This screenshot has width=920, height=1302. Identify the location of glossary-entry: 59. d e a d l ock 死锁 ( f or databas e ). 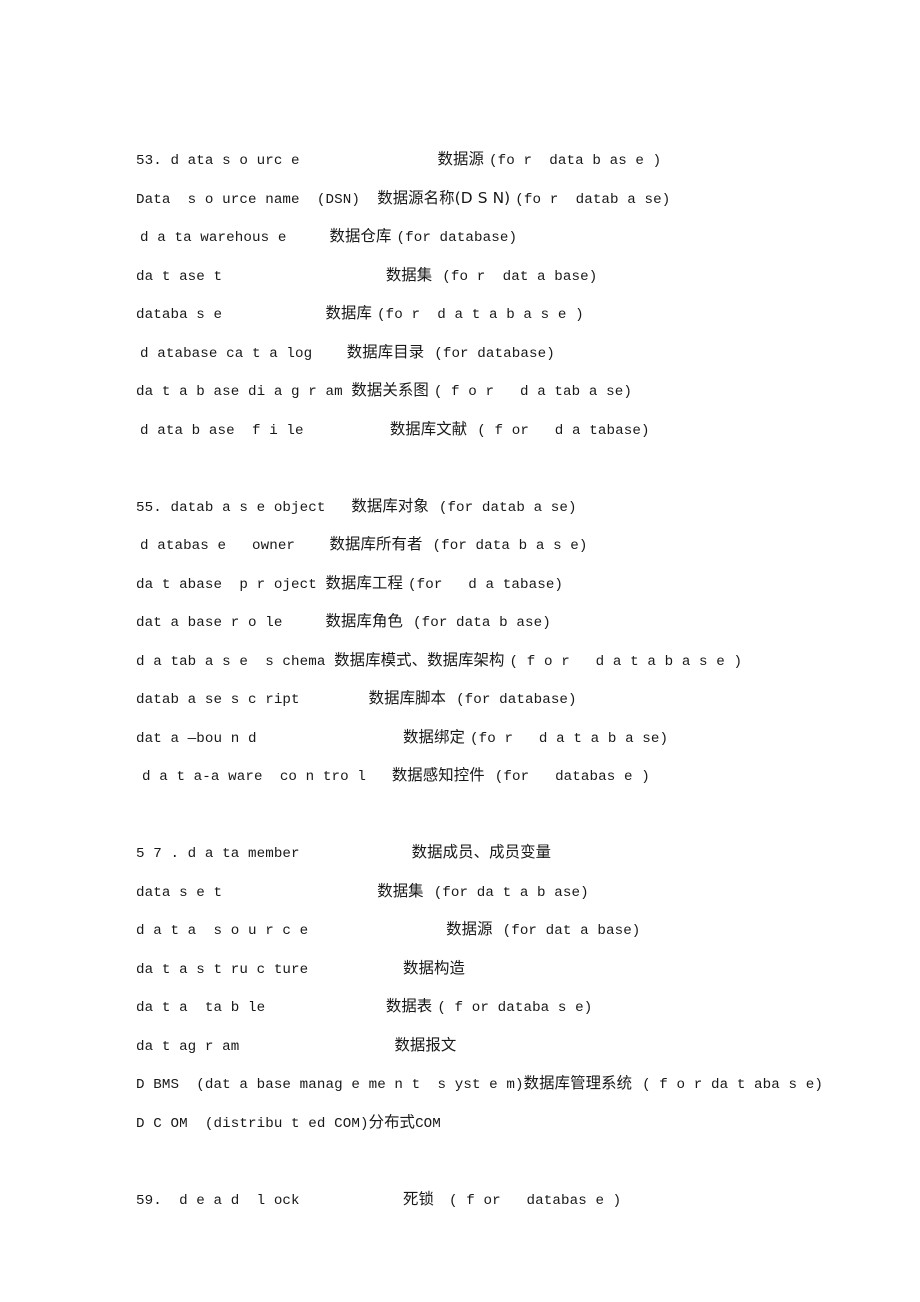
(486, 1199).